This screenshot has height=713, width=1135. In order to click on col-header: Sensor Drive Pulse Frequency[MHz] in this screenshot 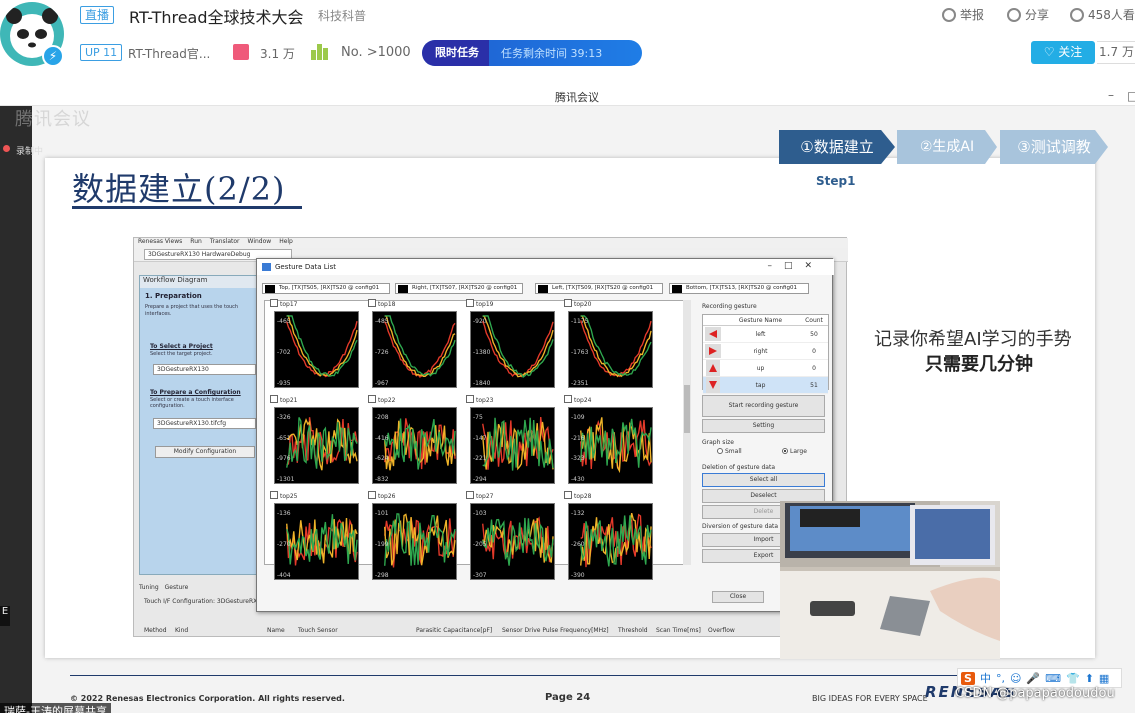, I will do `click(555, 630)`.